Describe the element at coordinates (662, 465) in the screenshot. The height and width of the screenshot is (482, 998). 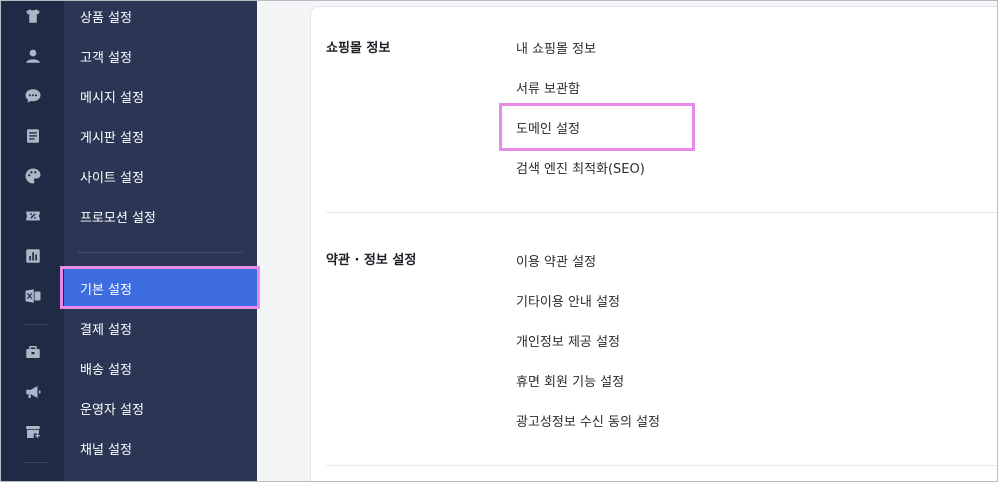
I see `section-divider-bottom` at that location.